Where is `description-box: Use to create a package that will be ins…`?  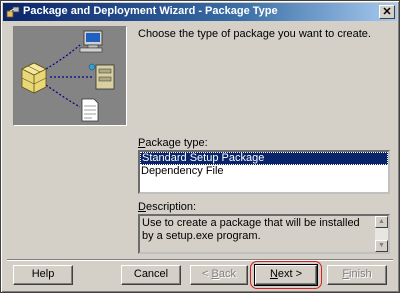
description-box: Use to create a package that will be ins… is located at coordinates (264, 234).